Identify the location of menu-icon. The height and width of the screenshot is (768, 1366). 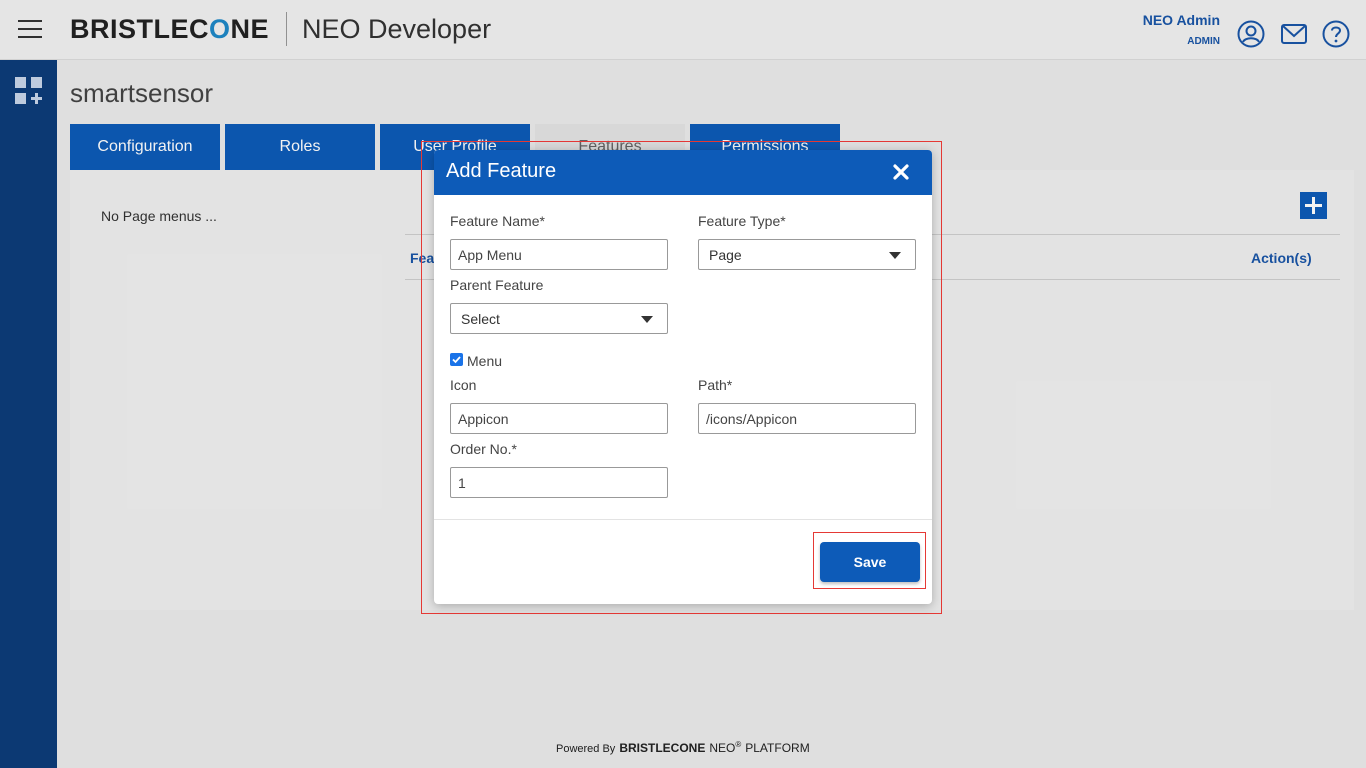
(30, 30).